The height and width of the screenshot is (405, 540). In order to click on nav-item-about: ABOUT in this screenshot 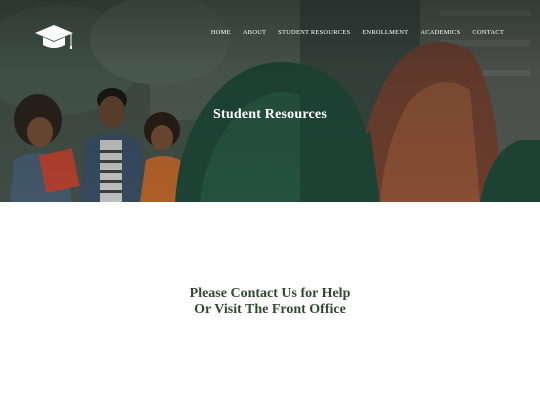, I will do `click(254, 32)`.